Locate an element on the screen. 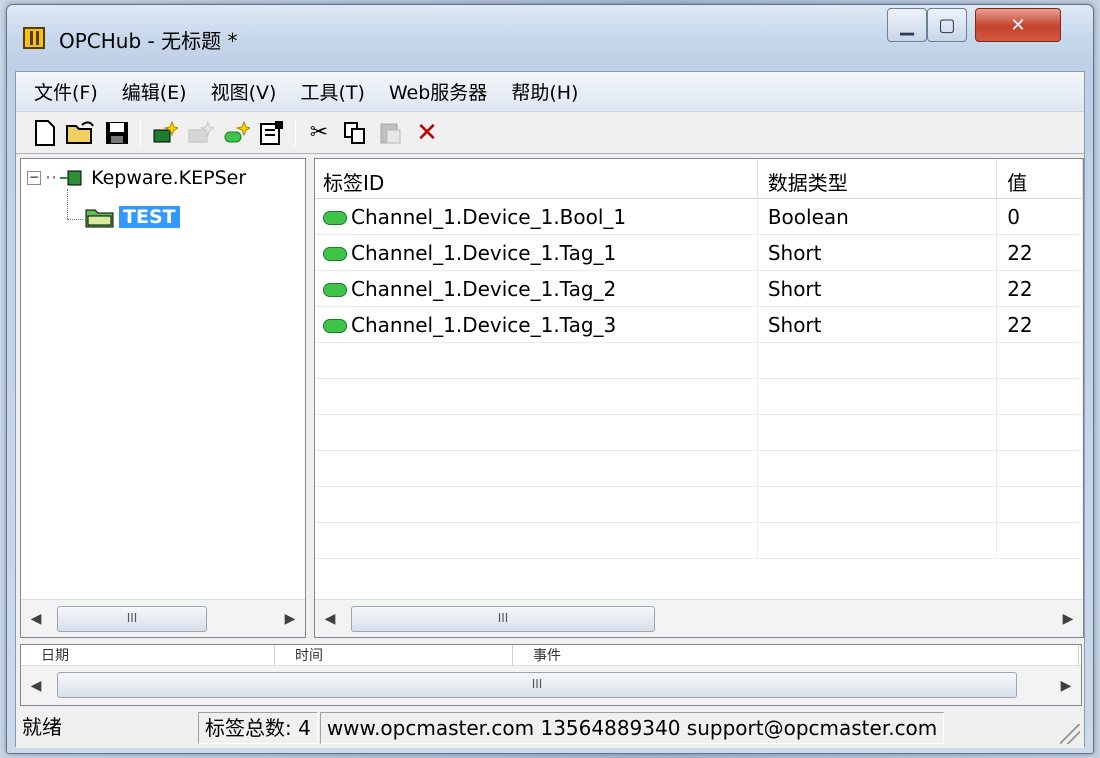  column-header-value: 值 is located at coordinates (1040, 179).